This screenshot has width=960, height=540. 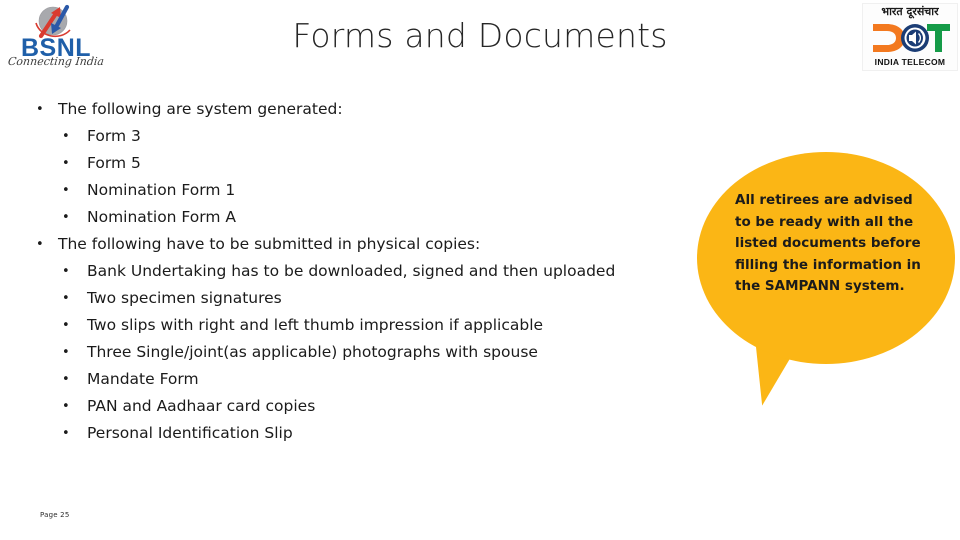 What do you see at coordinates (379, 433) in the screenshot?
I see `bullet-item: • Personal Identification Slip` at bounding box center [379, 433].